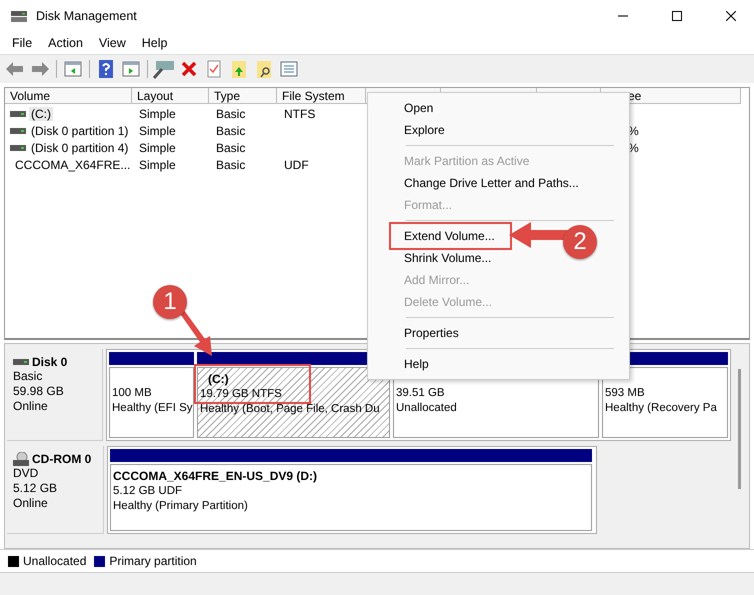 This screenshot has height=595, width=754. What do you see at coordinates (427, 408) in the screenshot?
I see `partition-info: Unallocated` at bounding box center [427, 408].